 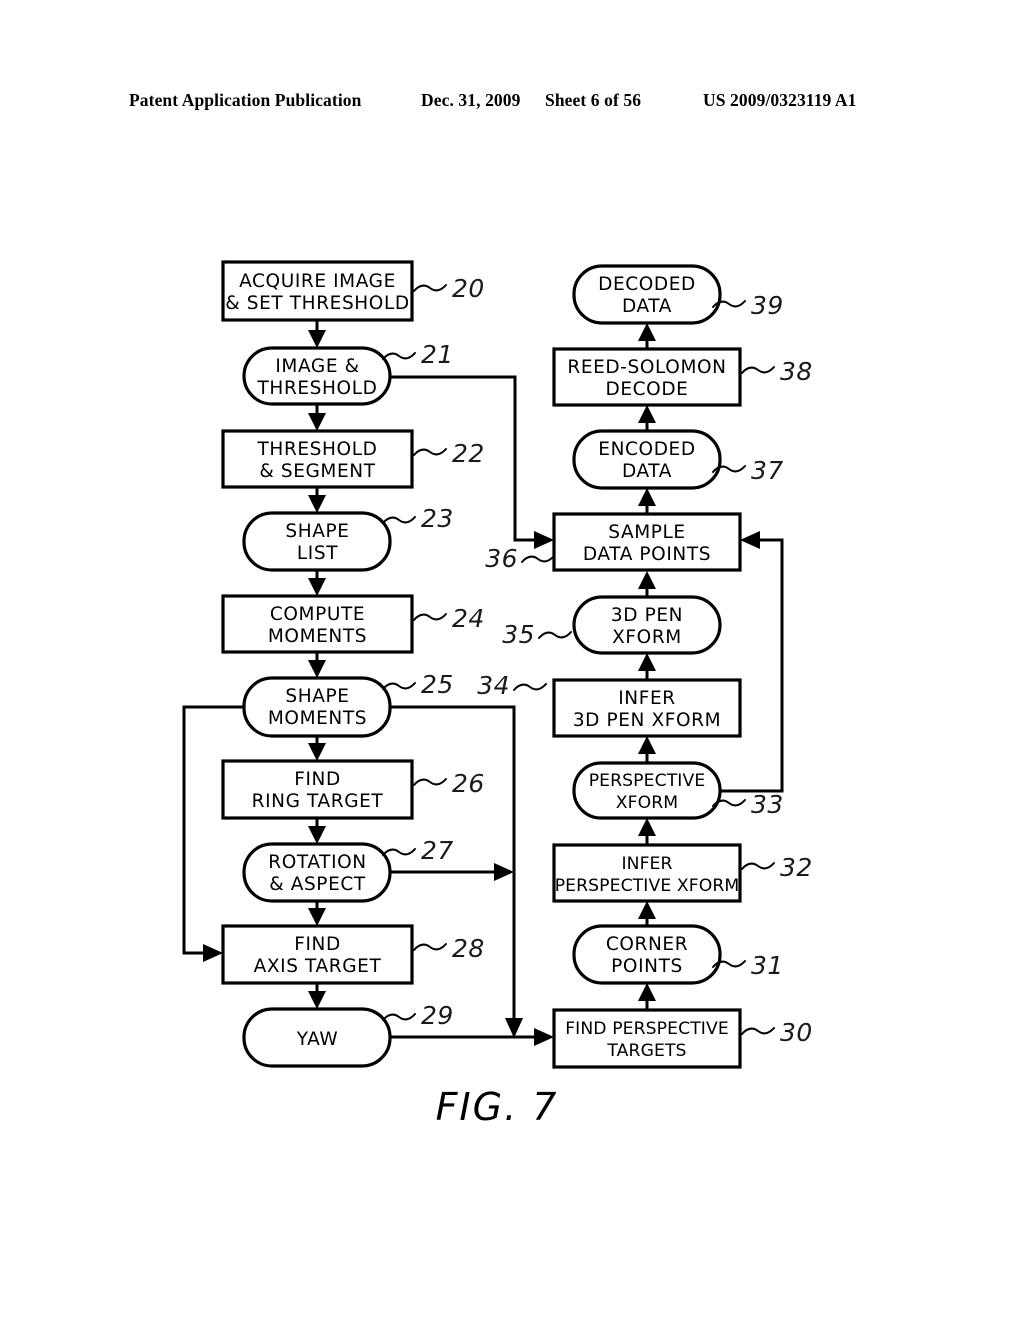 What do you see at coordinates (317, 944) in the screenshot?
I see `node-28-label-line-1: FIND` at bounding box center [317, 944].